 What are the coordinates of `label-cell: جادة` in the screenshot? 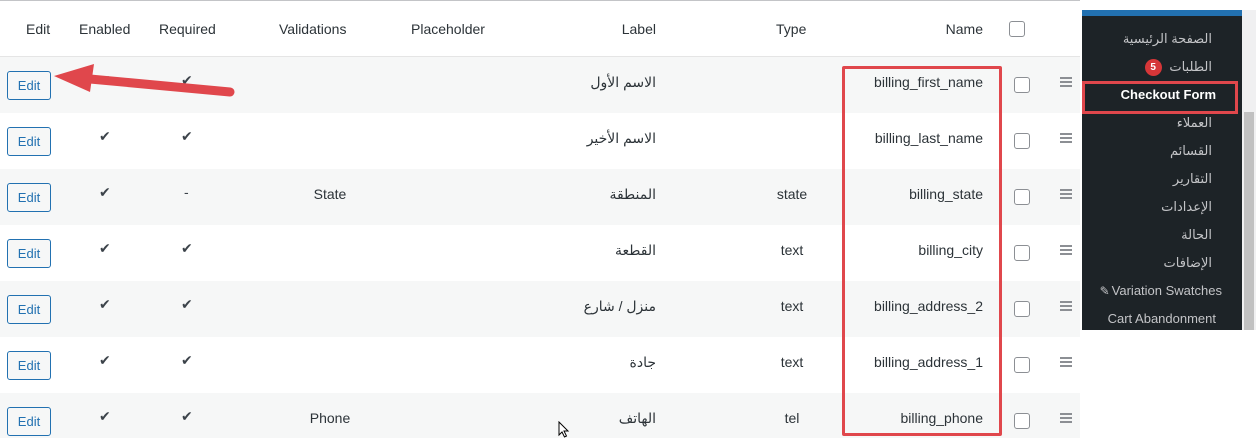 It's located at (643, 362).